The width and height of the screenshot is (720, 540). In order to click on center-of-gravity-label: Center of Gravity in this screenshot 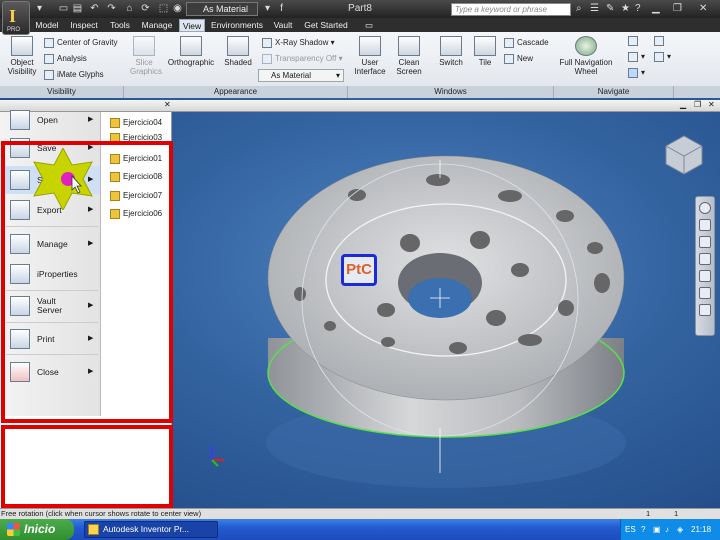, I will do `click(87, 43)`.